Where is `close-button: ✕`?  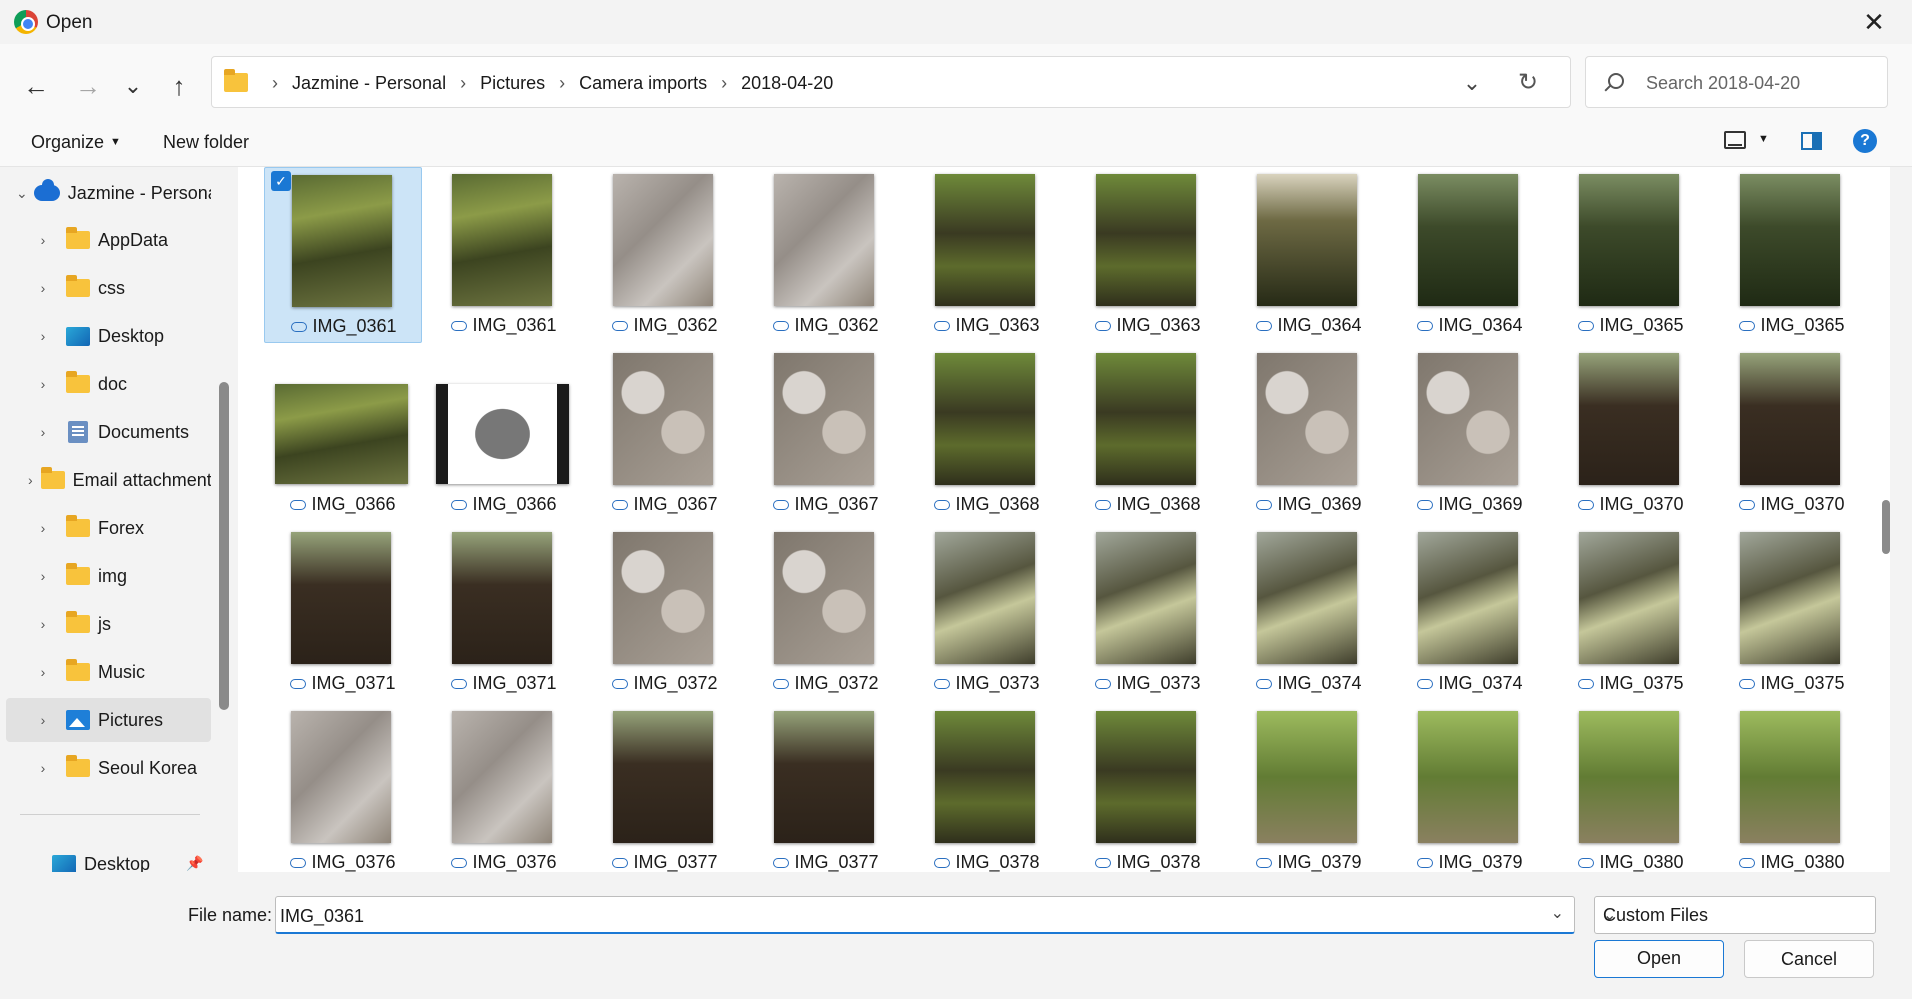
close-button: ✕ is located at coordinates (1874, 22).